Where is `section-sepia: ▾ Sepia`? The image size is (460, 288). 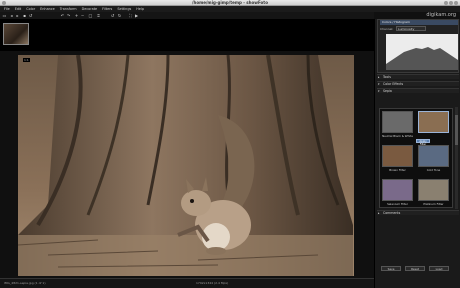 section-sepia: ▾ Sepia is located at coordinates (418, 90).